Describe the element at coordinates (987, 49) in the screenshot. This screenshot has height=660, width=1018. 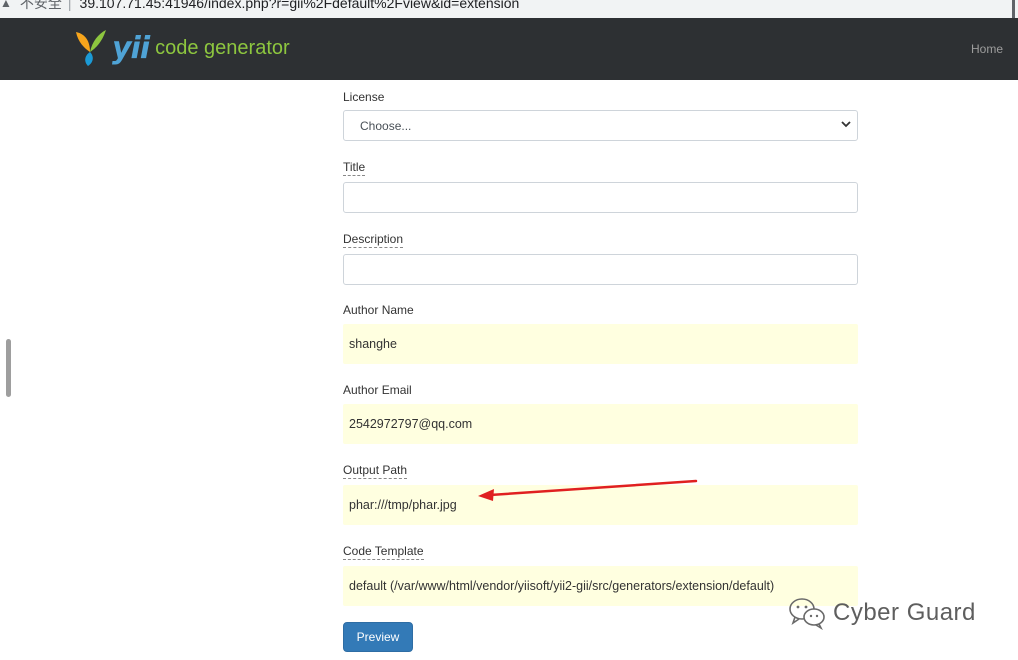
I see `nav-home-link: Home` at that location.